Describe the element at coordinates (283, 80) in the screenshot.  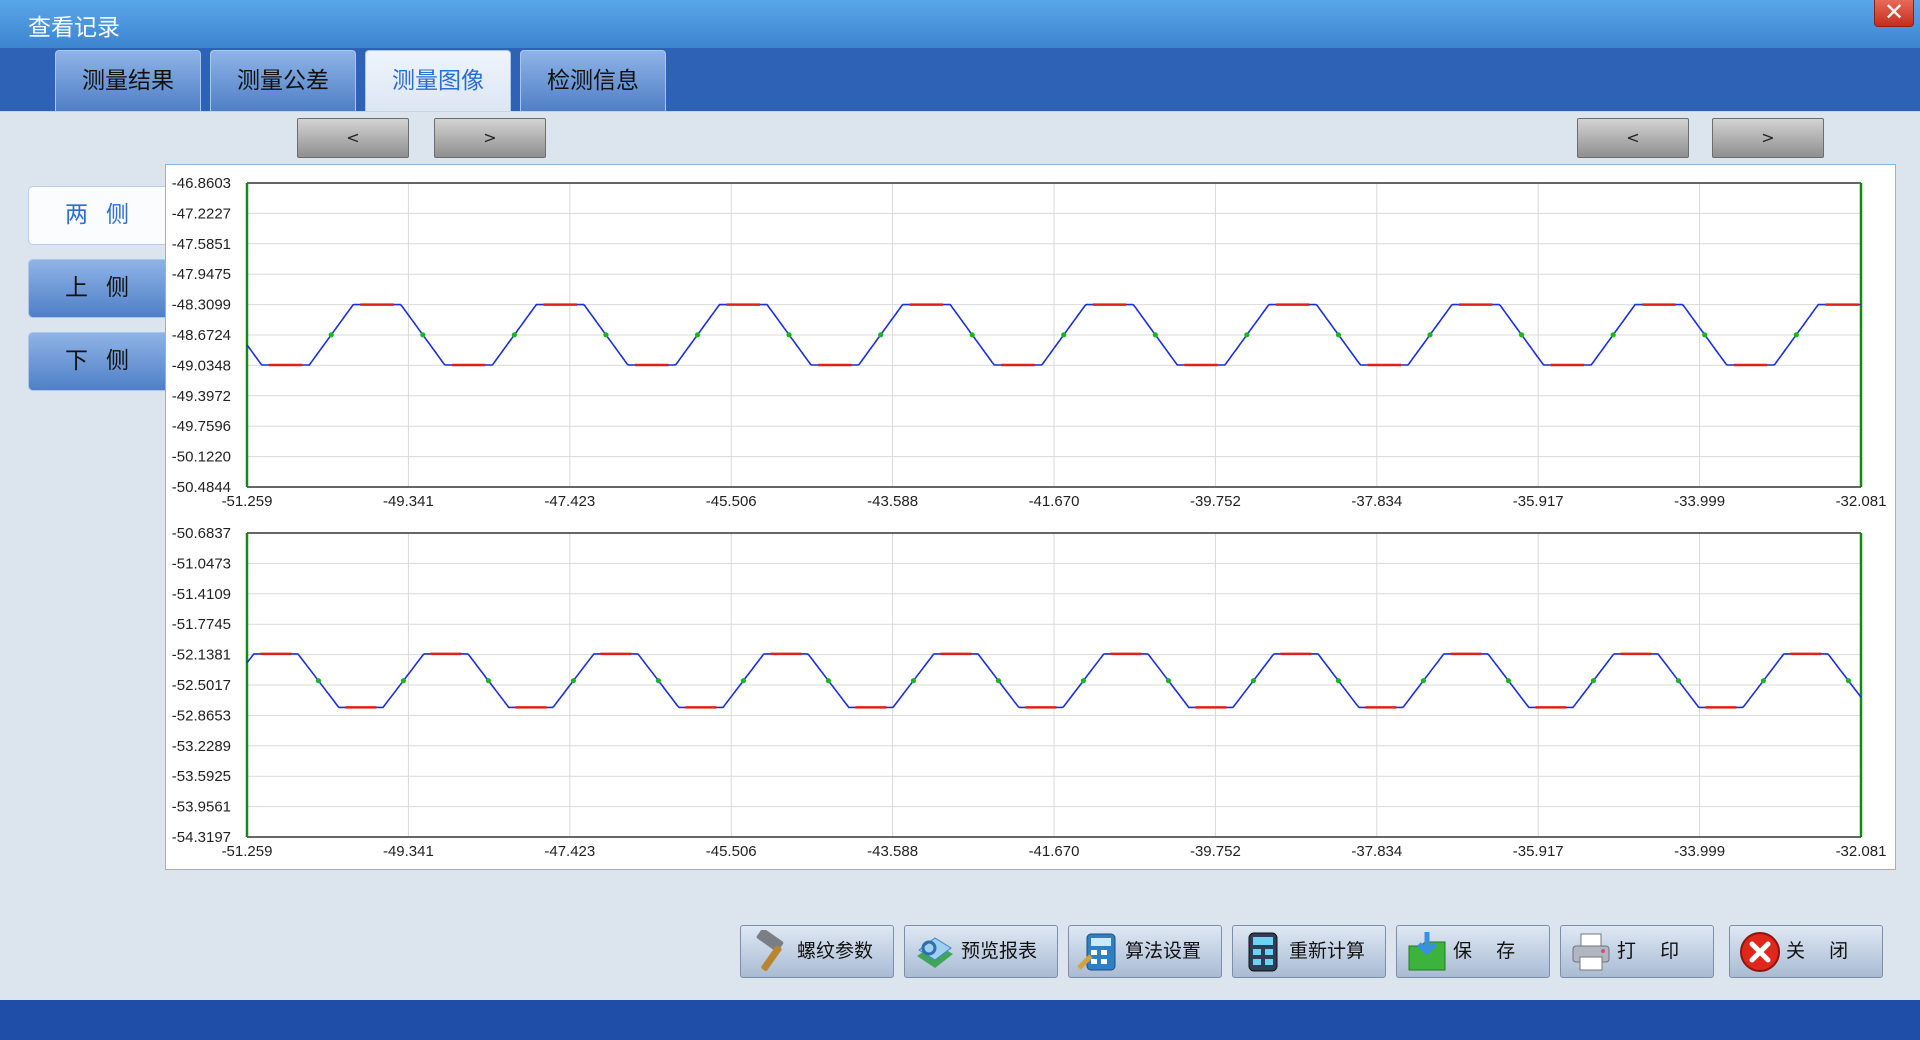
I see `tab-measure-tolerance: 测量公差` at that location.